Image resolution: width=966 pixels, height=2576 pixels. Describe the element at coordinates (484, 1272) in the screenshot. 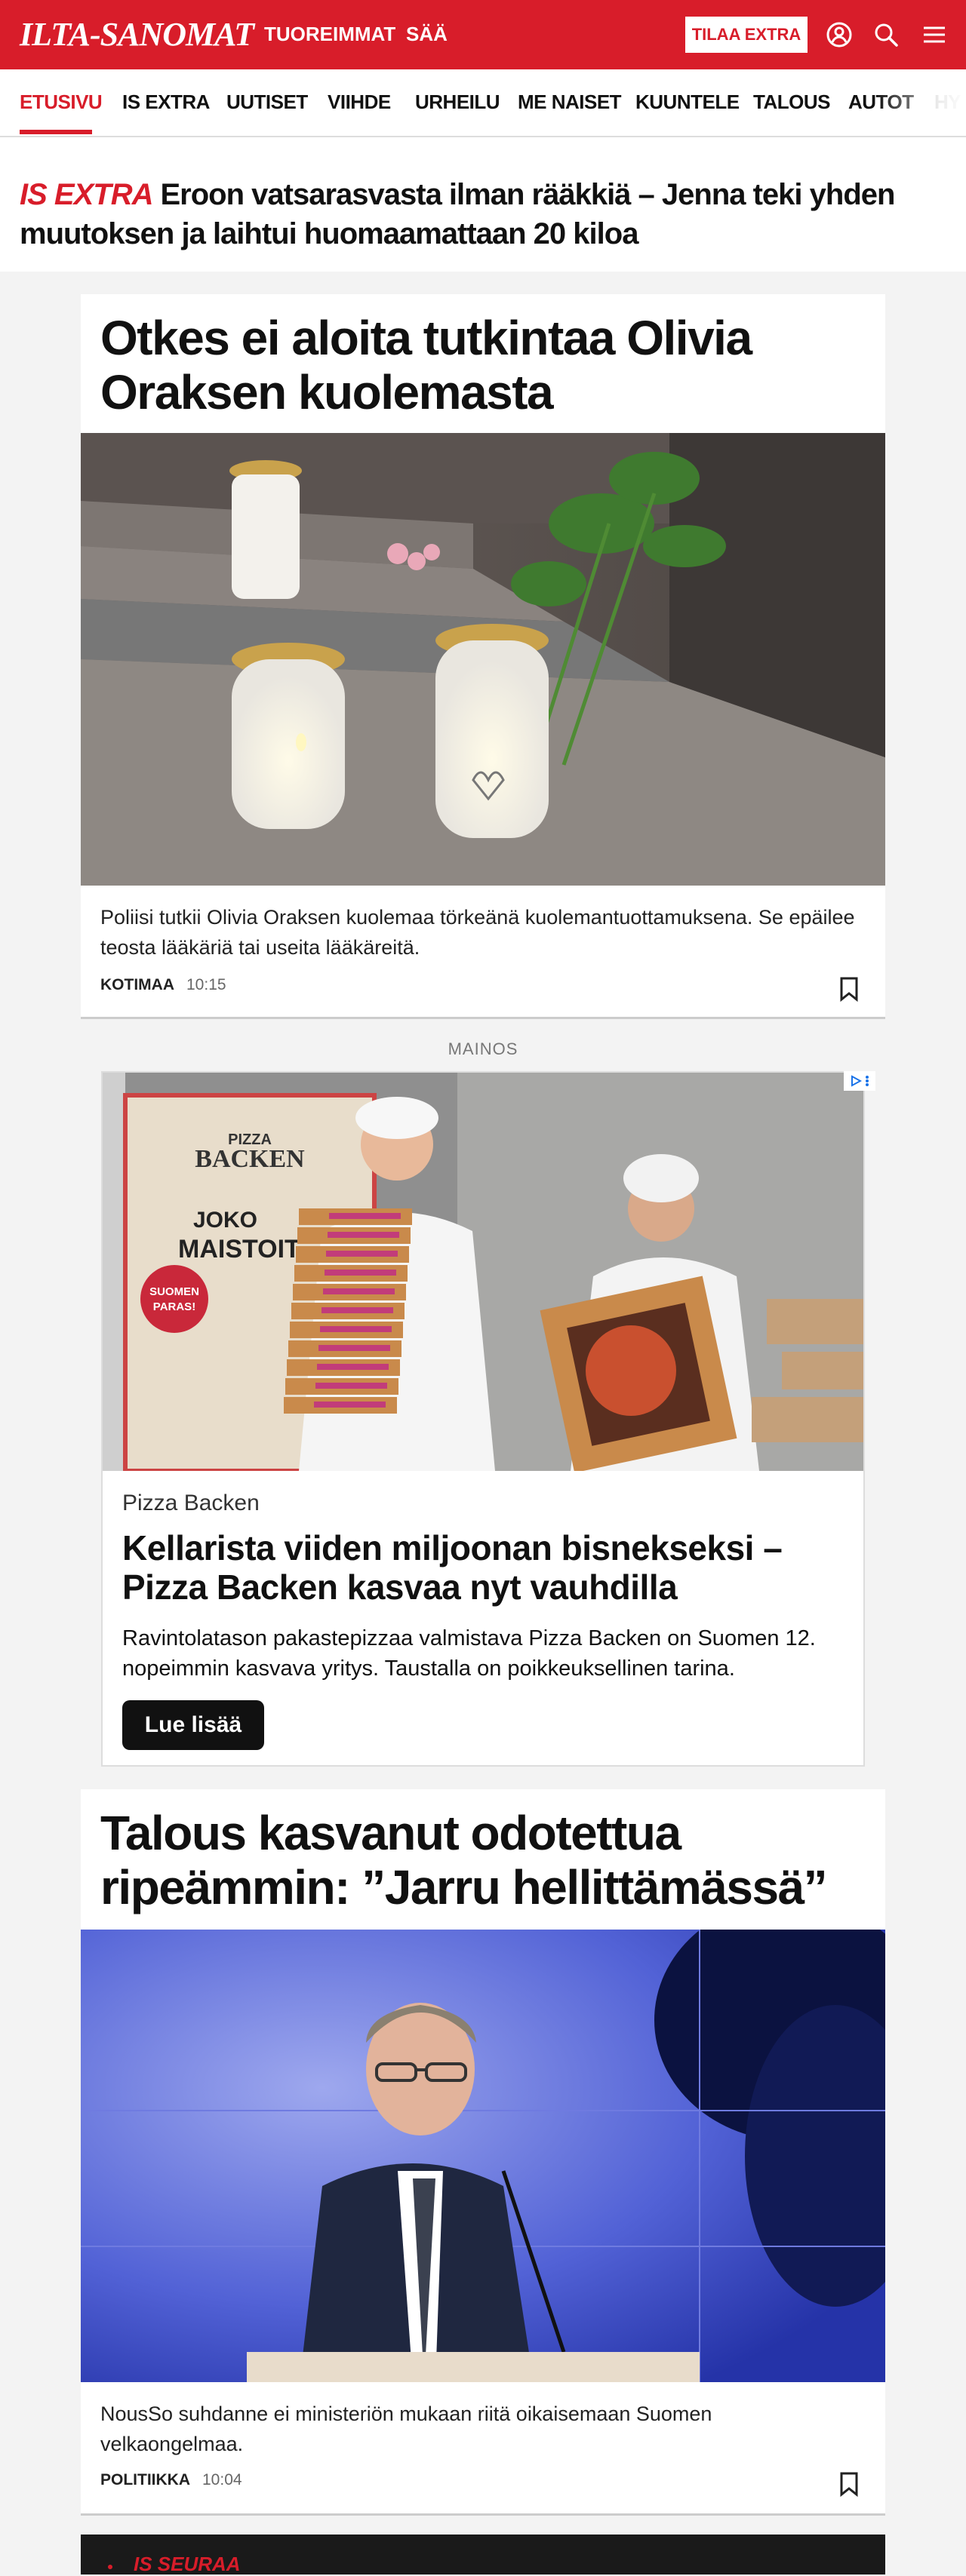

I see `ad-image: PIZZA BACKEN JOKO MAISTOIT SUOMEN PARAS!` at that location.